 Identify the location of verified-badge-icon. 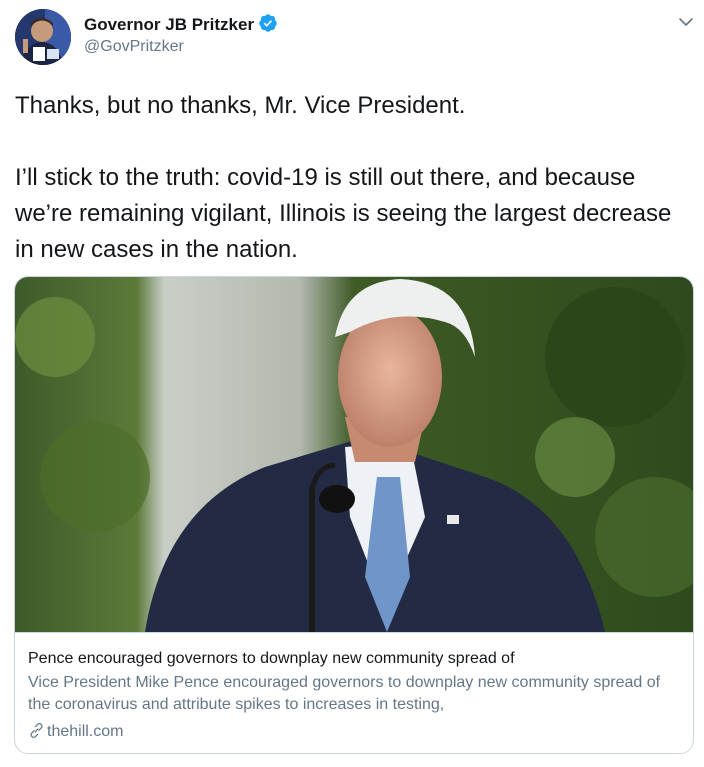
(268, 23).